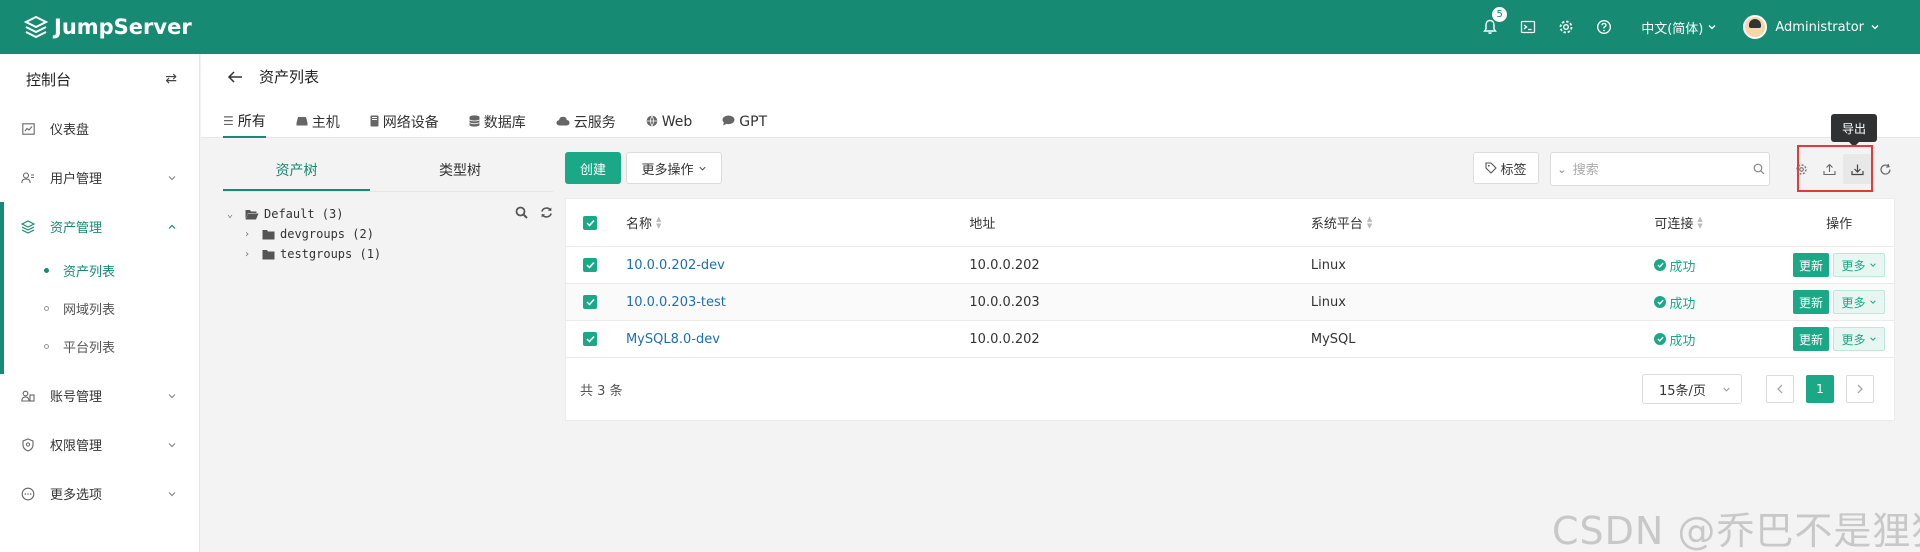 The image size is (1920, 552). What do you see at coordinates (586, 122) in the screenshot?
I see `tab-cloud: 云服务` at bounding box center [586, 122].